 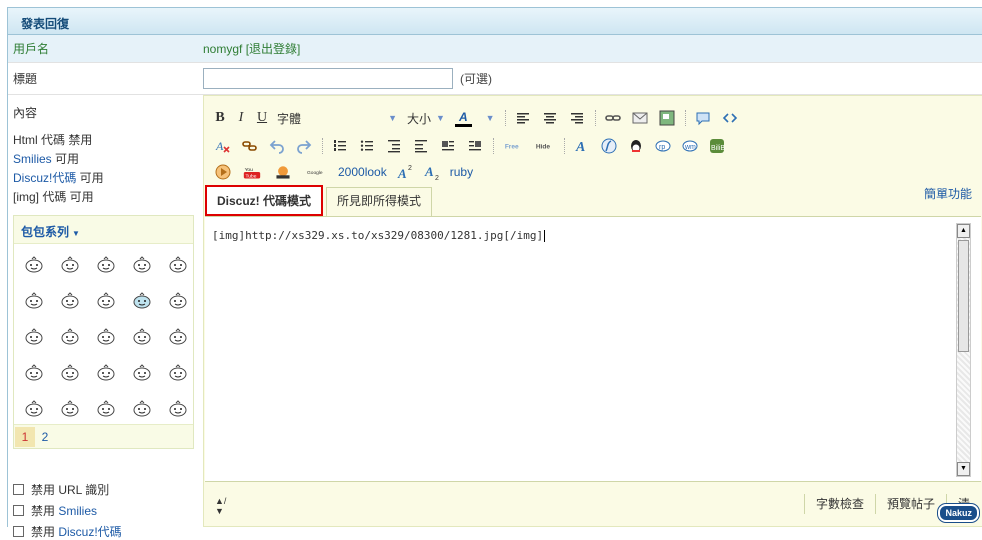 What do you see at coordinates (667, 118) in the screenshot?
I see `image-icon` at bounding box center [667, 118].